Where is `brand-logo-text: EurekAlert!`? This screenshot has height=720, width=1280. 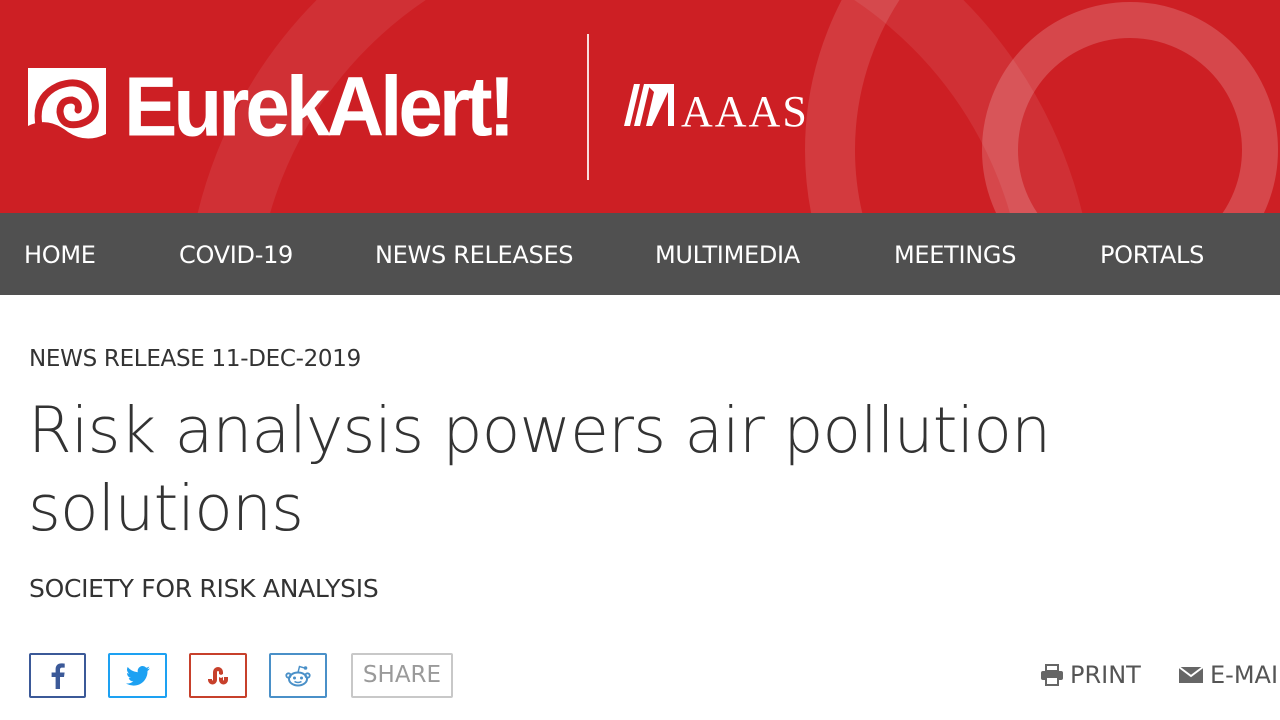 brand-logo-text: EurekAlert! is located at coordinates (319, 107).